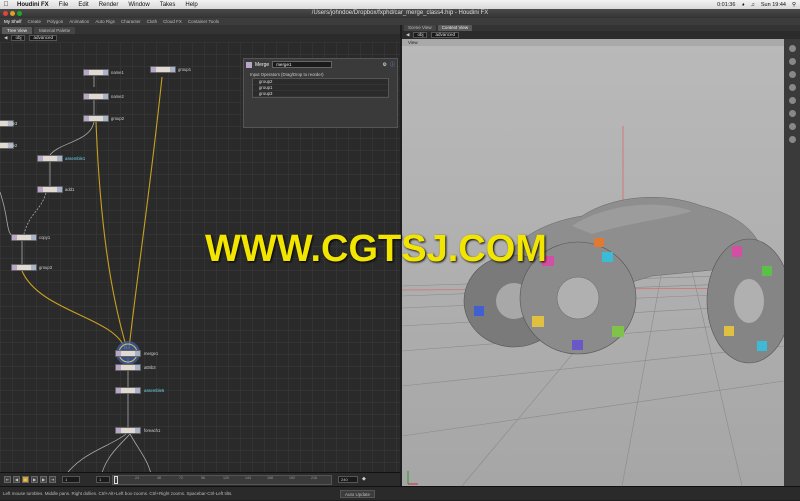 This screenshot has width=800, height=501. Describe the element at coordinates (109, 5) in the screenshot. I see `menu-render: Render` at that location.